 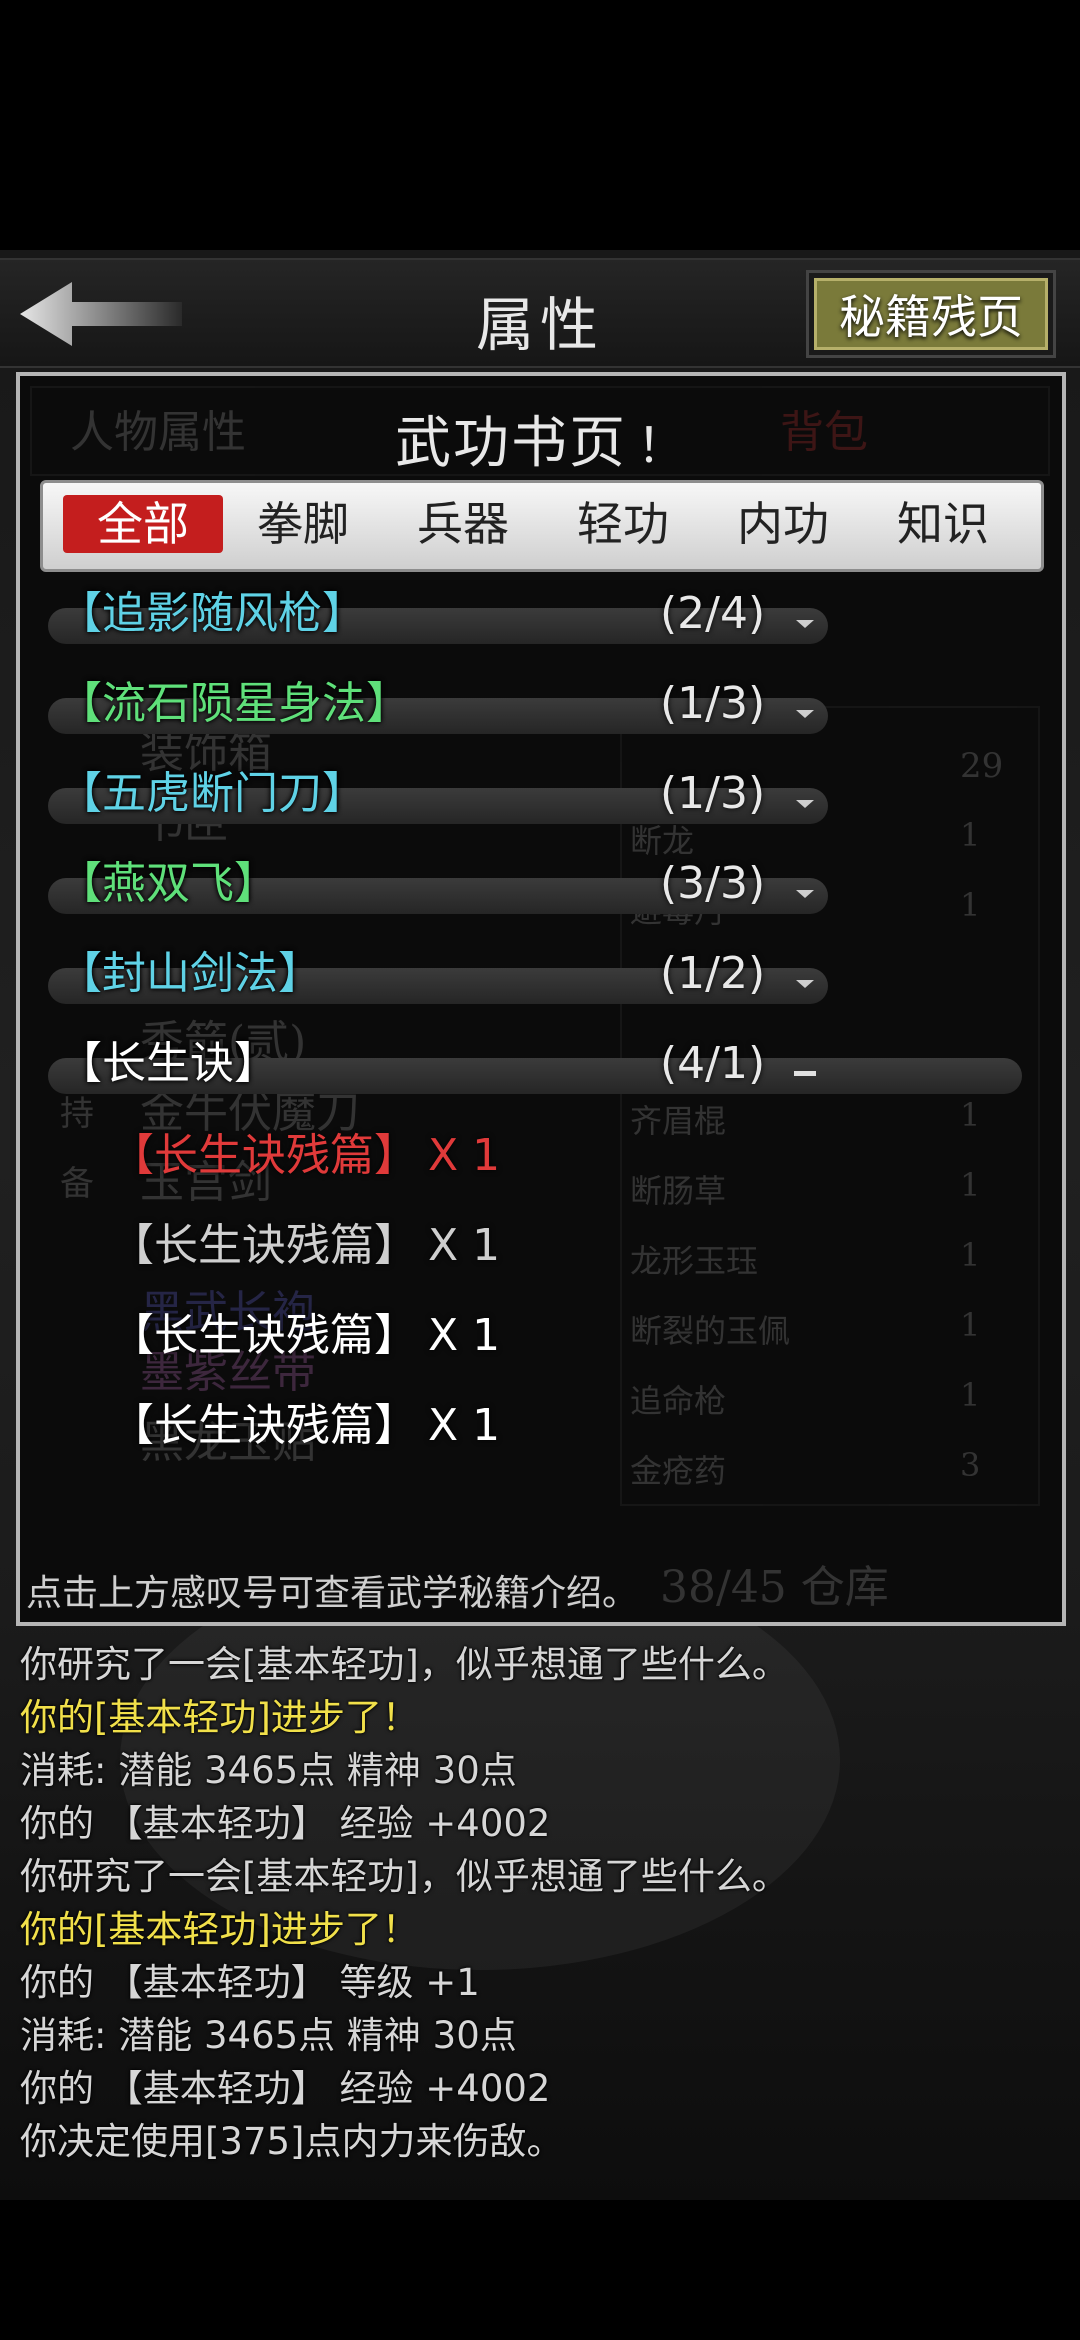 I want to click on hint-text: 点击上方感叹号可查看武学秘籍介绍。, so click(x=332, y=1593).